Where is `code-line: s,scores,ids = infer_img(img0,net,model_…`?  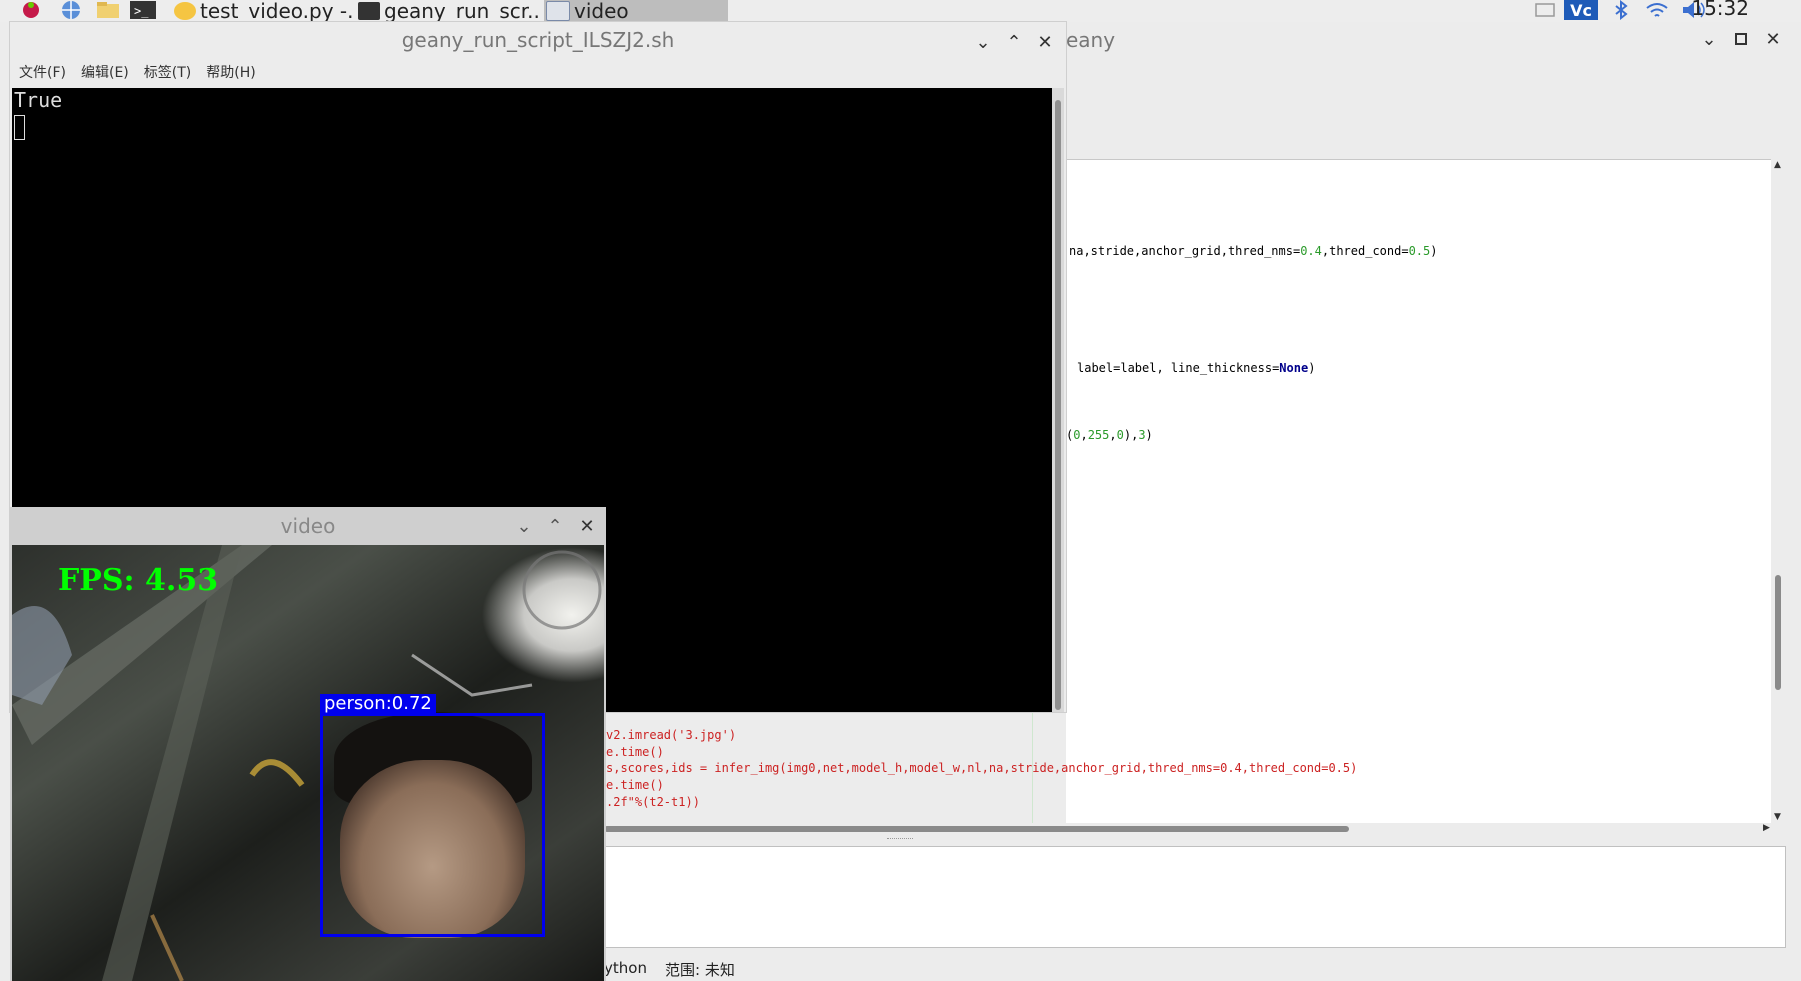
code-line: s,scores,ids = infer_img(img0,net,model_… is located at coordinates (982, 768).